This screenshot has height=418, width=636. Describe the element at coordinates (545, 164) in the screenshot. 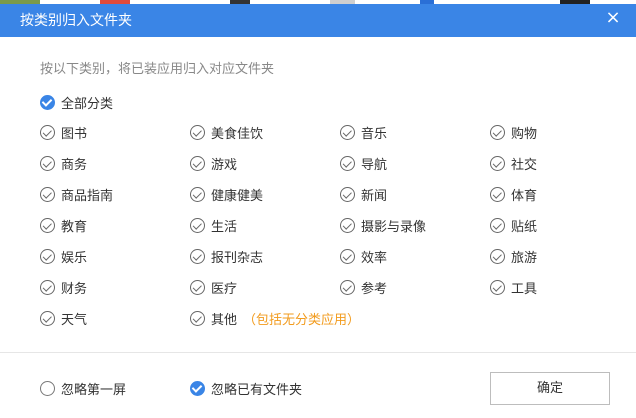

I see `category-checkbox: 社交` at that location.